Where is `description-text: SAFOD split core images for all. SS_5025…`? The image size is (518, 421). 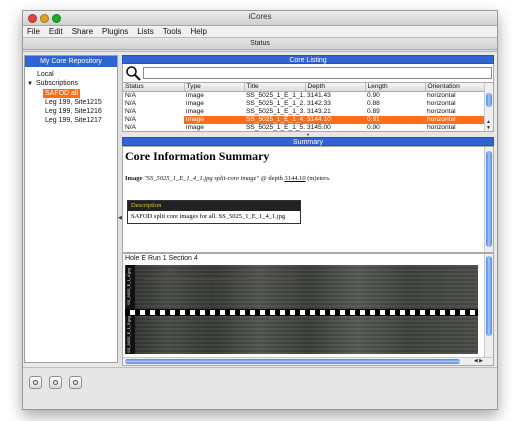 description-text: SAFOD split core images for all. SS_5025… is located at coordinates (214, 217).